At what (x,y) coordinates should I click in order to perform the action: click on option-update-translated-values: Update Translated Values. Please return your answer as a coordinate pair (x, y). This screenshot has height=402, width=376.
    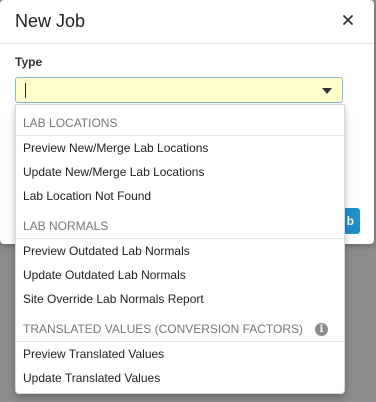
    Looking at the image, I should click on (180, 378).